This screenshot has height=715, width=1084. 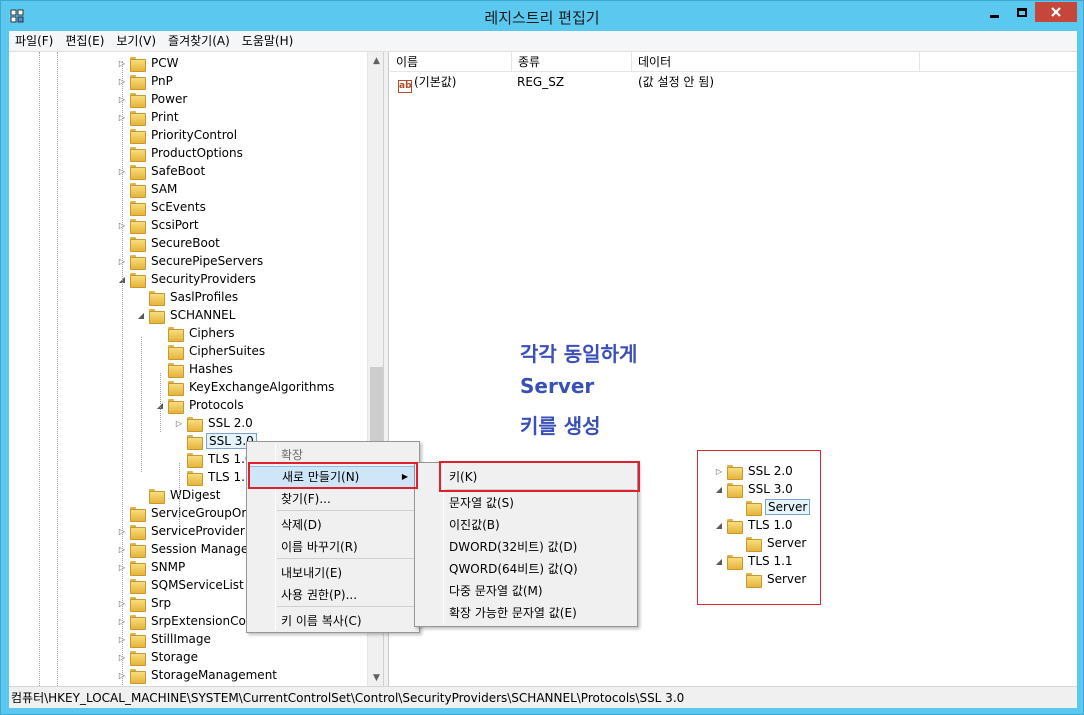 I want to click on tree-item-label: StillImage, so click(x=181, y=639).